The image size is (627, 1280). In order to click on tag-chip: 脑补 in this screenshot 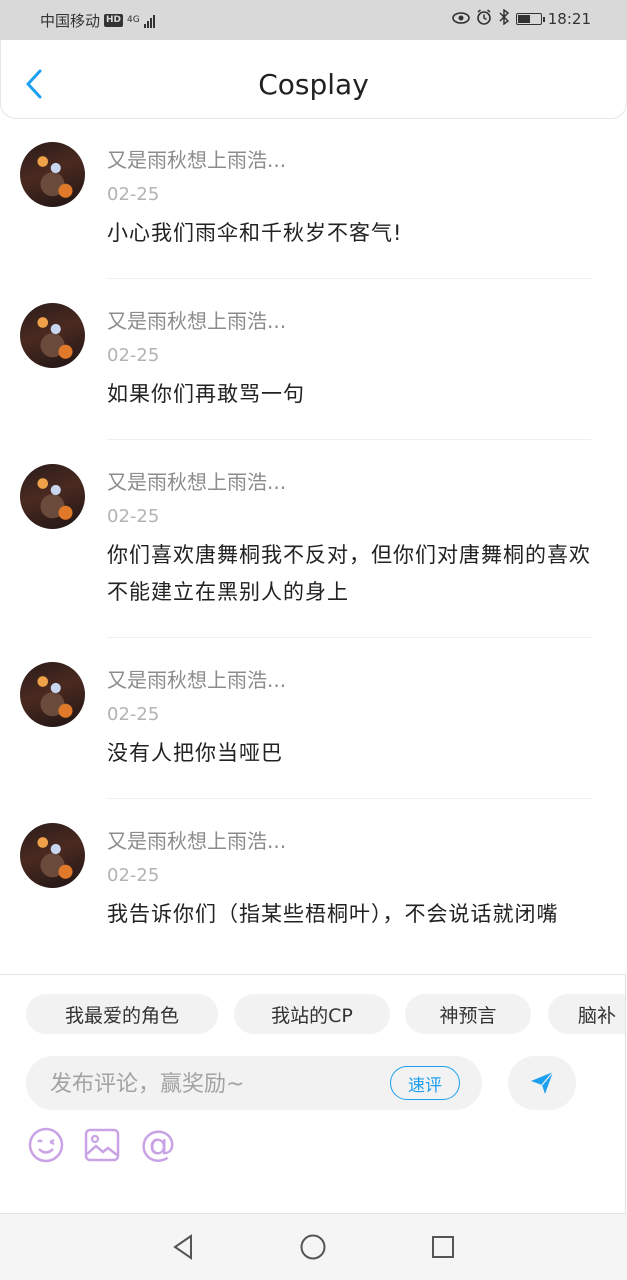, I will do `click(586, 1014)`.